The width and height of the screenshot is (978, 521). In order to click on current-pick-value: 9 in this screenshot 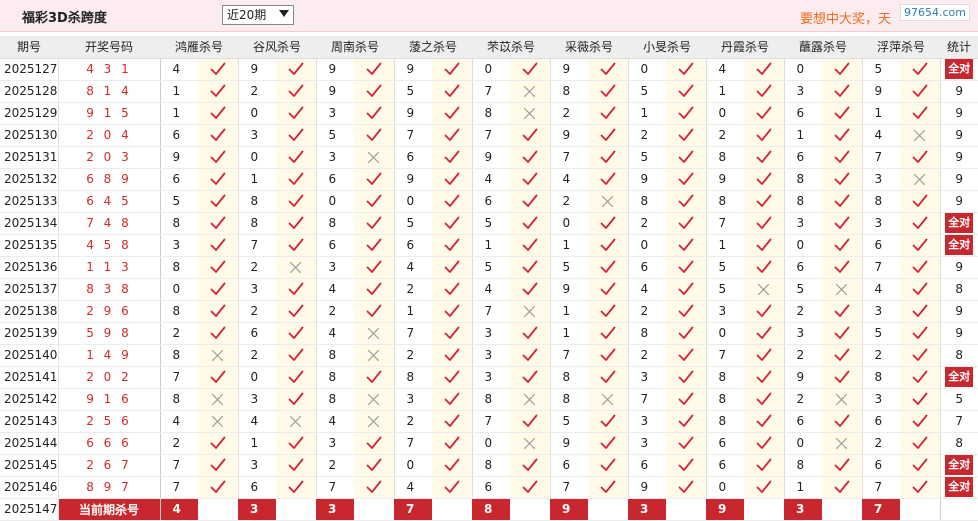, I will do `click(725, 509)`.